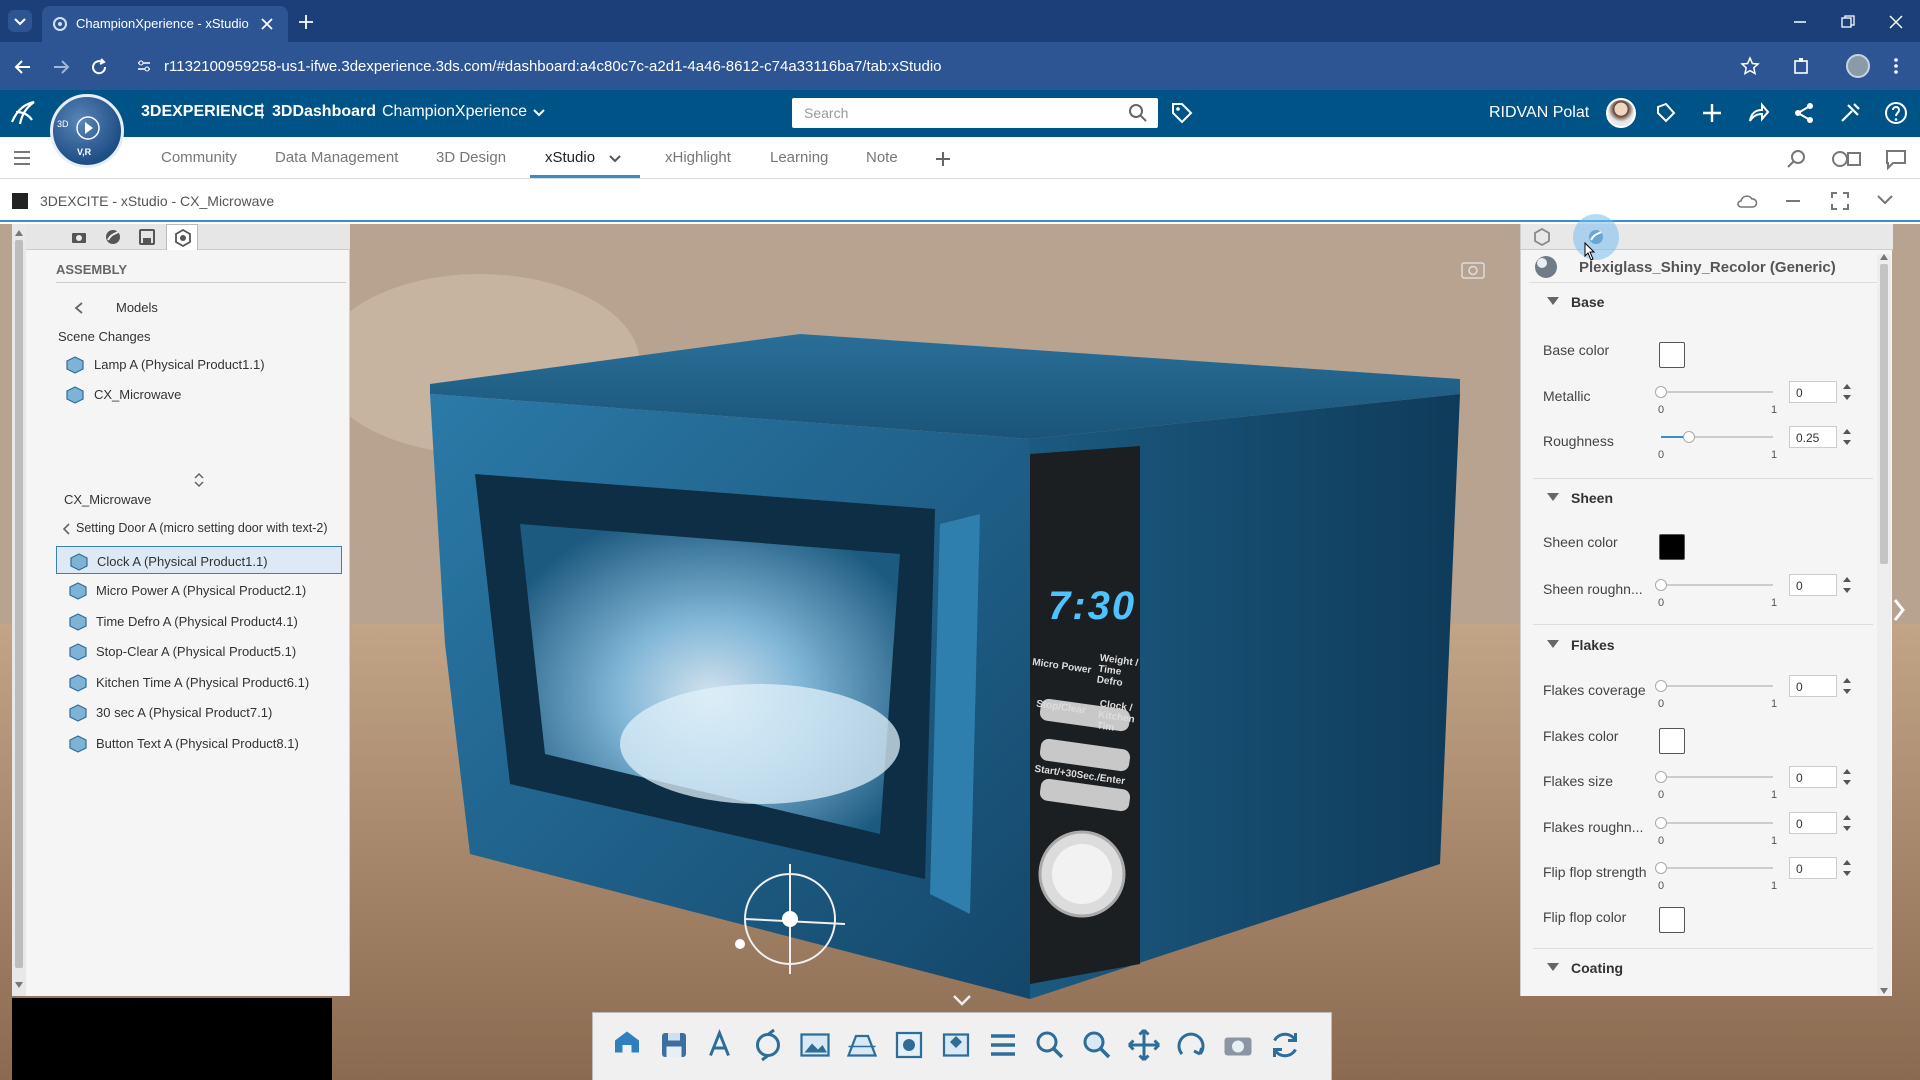 Image resolution: width=1920 pixels, height=1080 pixels. I want to click on user-name: RIDVAN Polat, so click(1539, 113).